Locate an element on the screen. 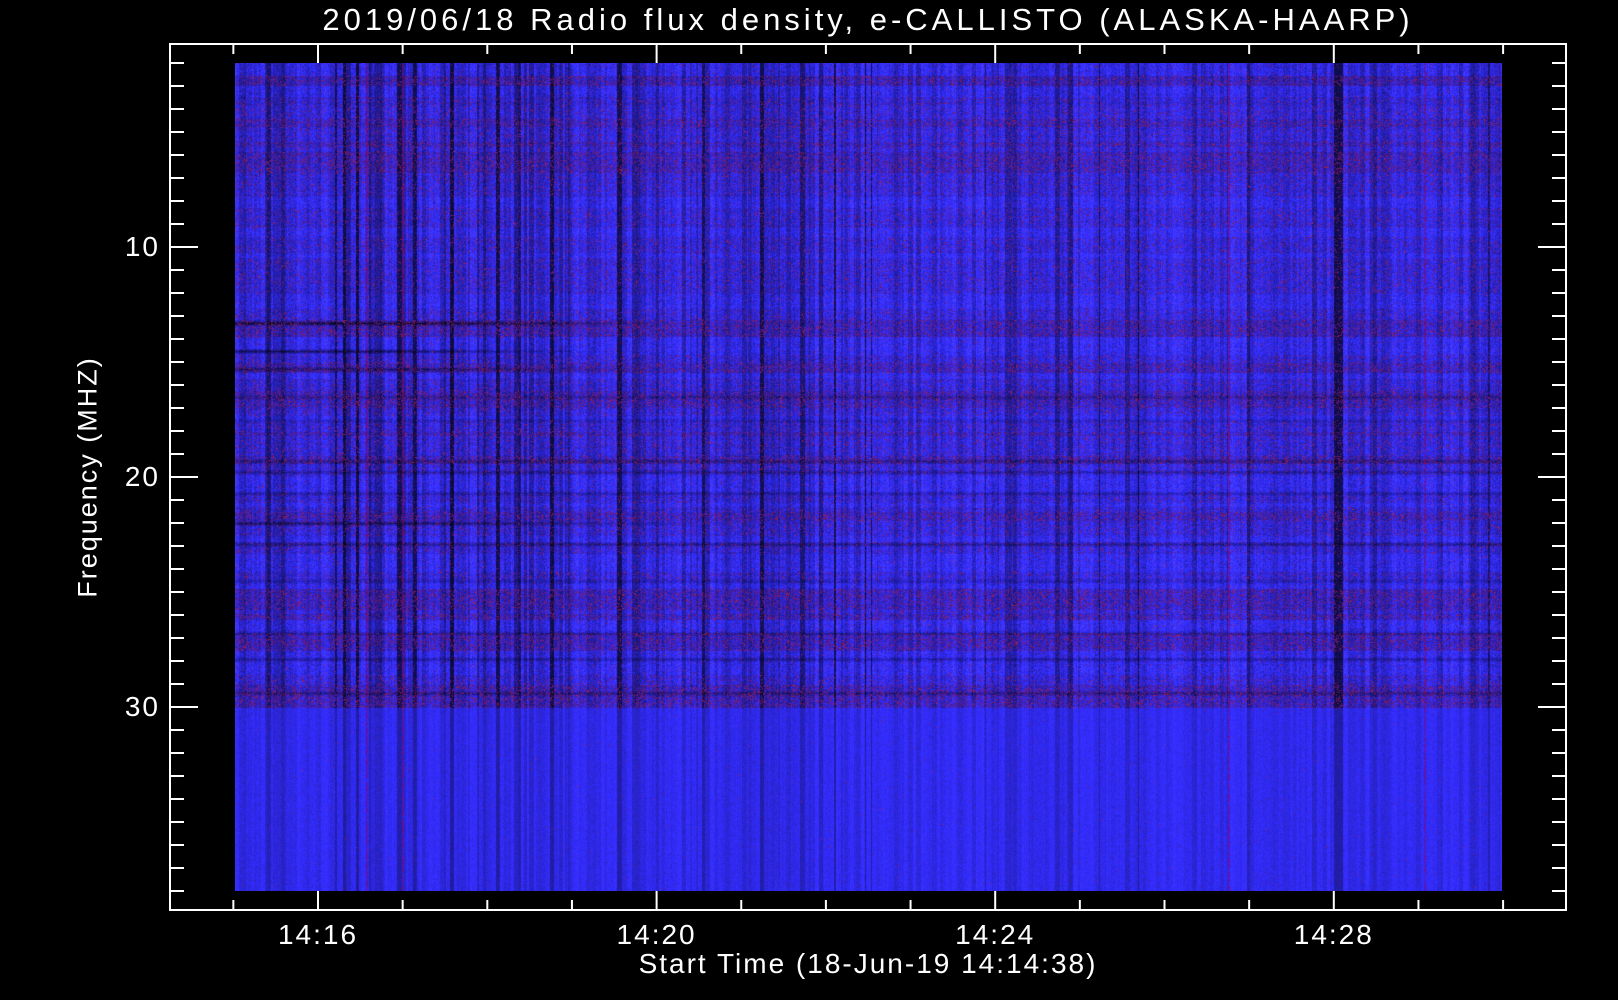  x-tick-label: 14:20 is located at coordinates (656, 934).